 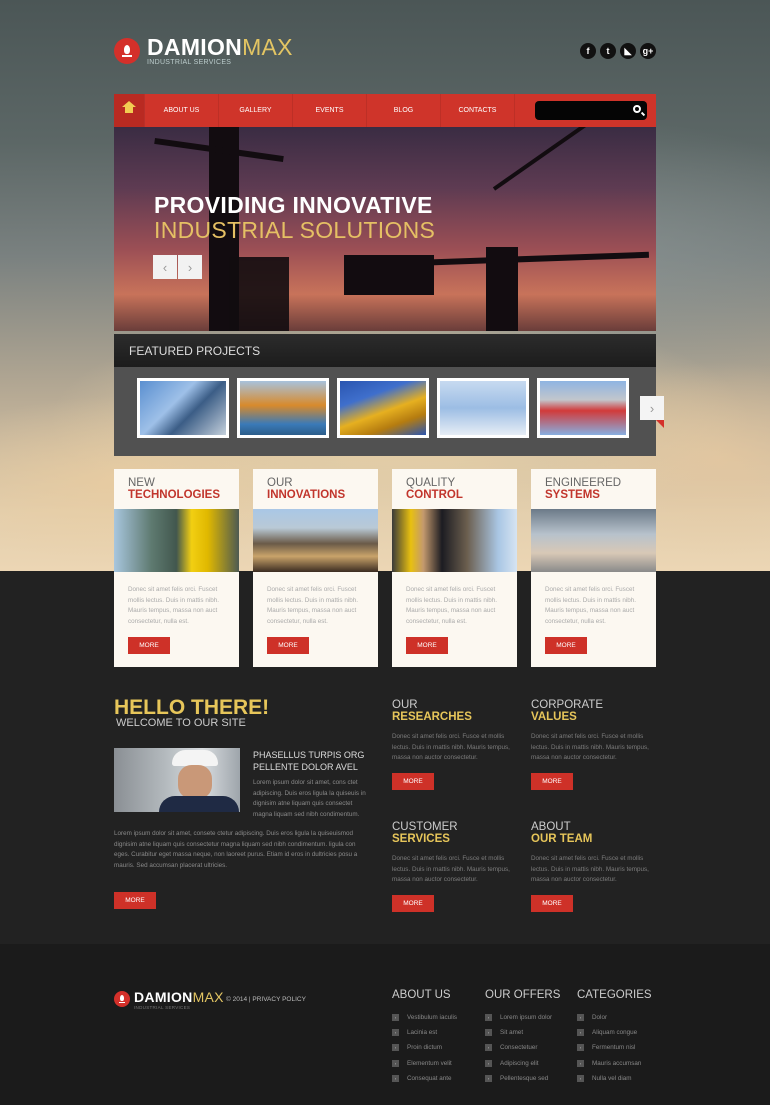 What do you see at coordinates (614, 1032) in the screenshot?
I see `footer-link: › Aliquam congue` at bounding box center [614, 1032].